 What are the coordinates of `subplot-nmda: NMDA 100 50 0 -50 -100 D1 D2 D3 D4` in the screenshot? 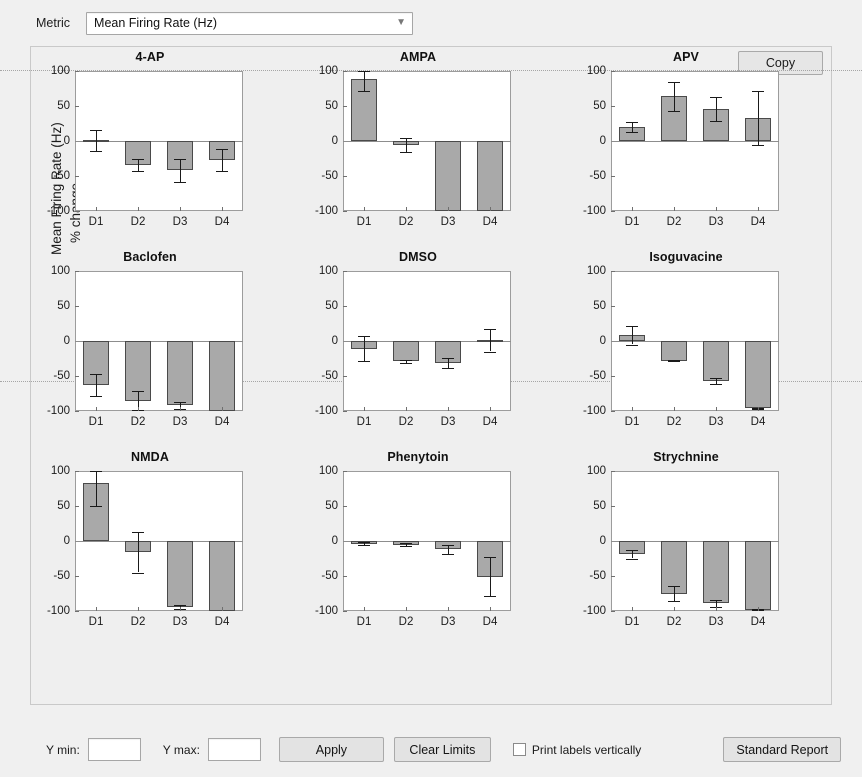 It's located at (150, 548).